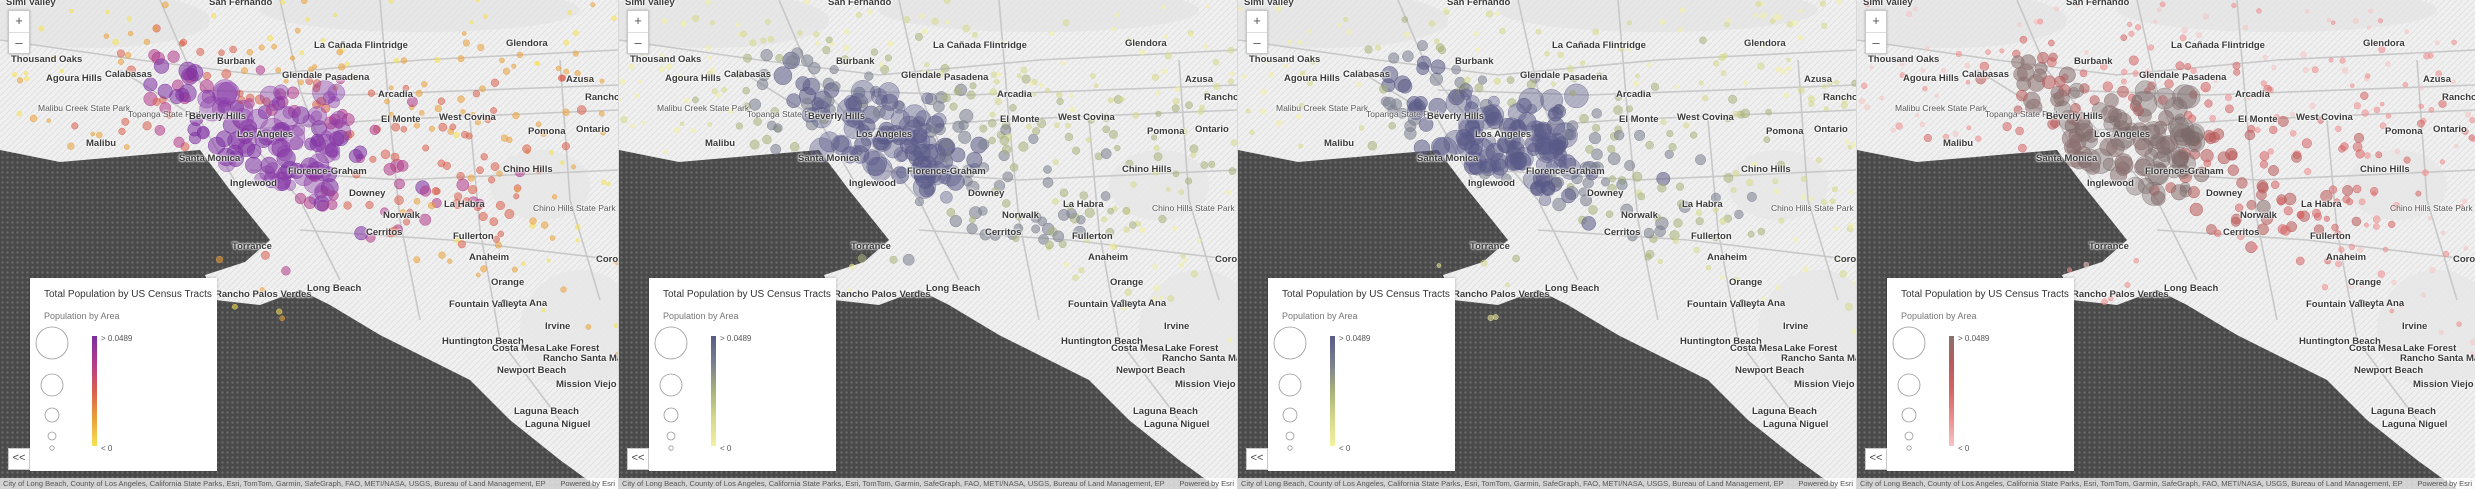  What do you see at coordinates (1941, 108) in the screenshot?
I see `city-label: Malibu Creek State Park` at bounding box center [1941, 108].